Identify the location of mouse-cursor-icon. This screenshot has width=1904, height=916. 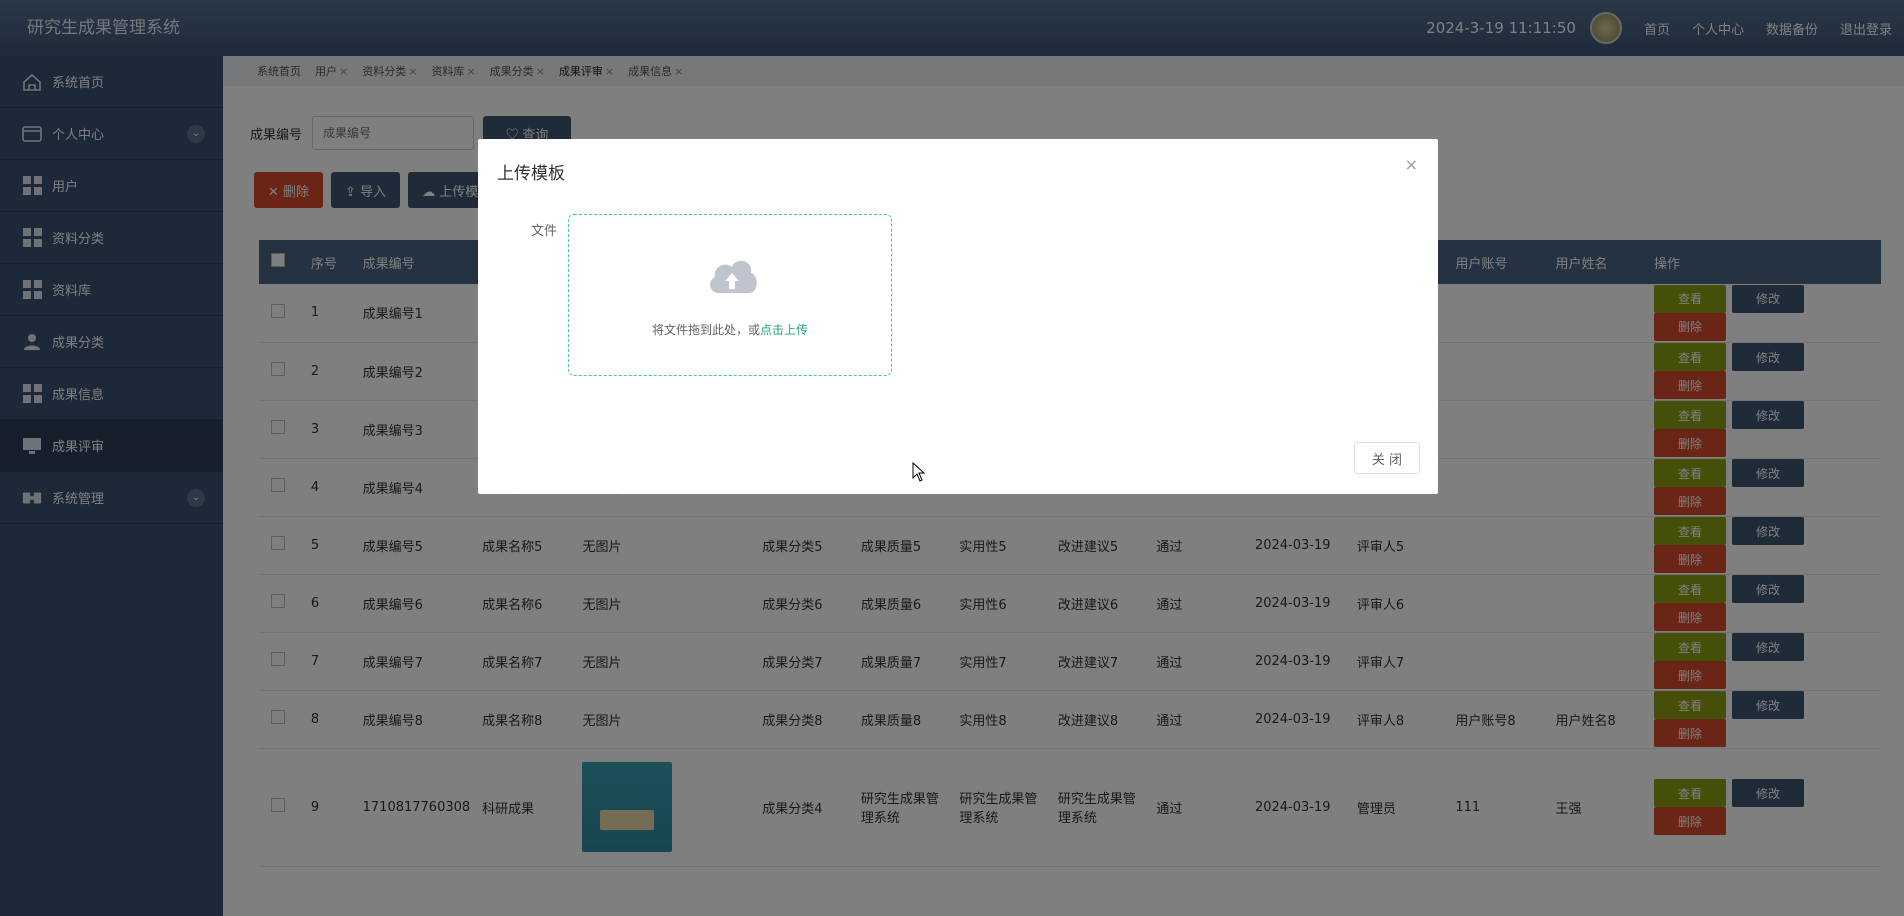
(919, 472).